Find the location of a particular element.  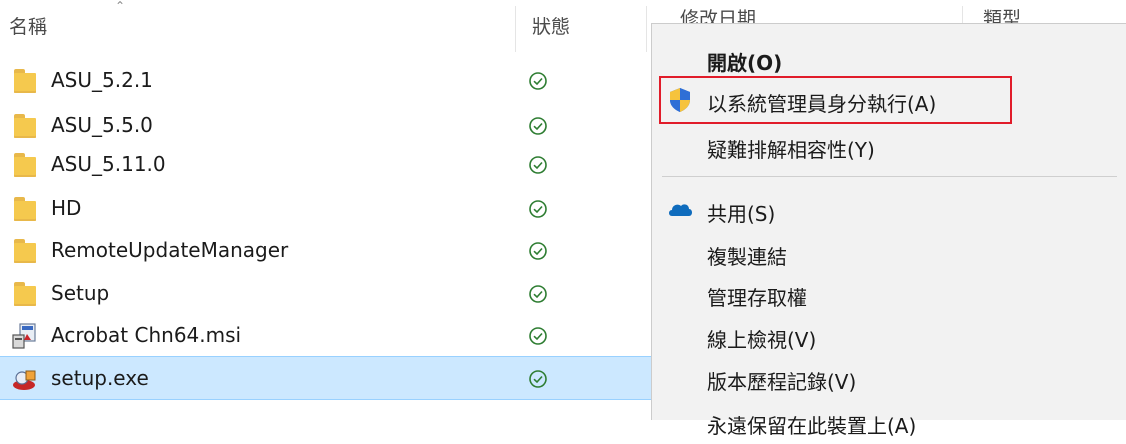

menu-separator is located at coordinates (889, 176).